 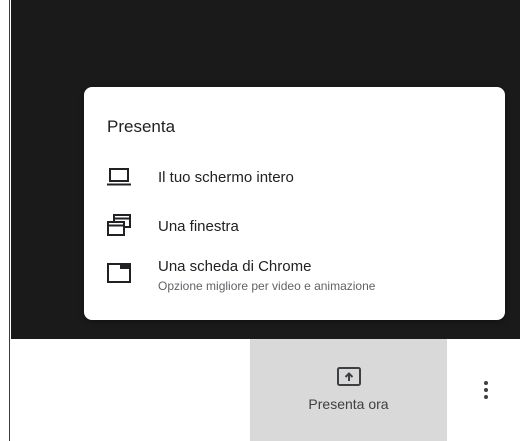 I want to click on menu-item-window: Una finestra, so click(x=294, y=225).